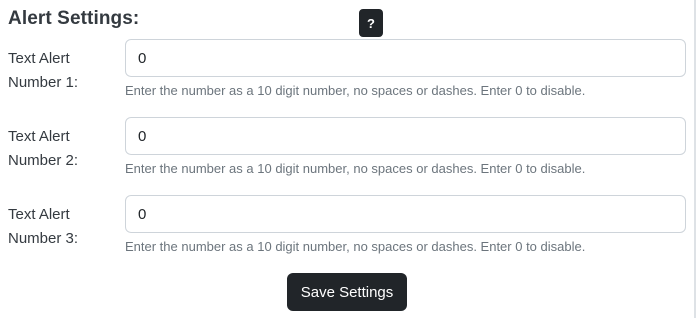 This screenshot has height=318, width=696. What do you see at coordinates (63, 71) in the screenshot?
I see `alert-number-1-label: Text Alert Number 1:` at bounding box center [63, 71].